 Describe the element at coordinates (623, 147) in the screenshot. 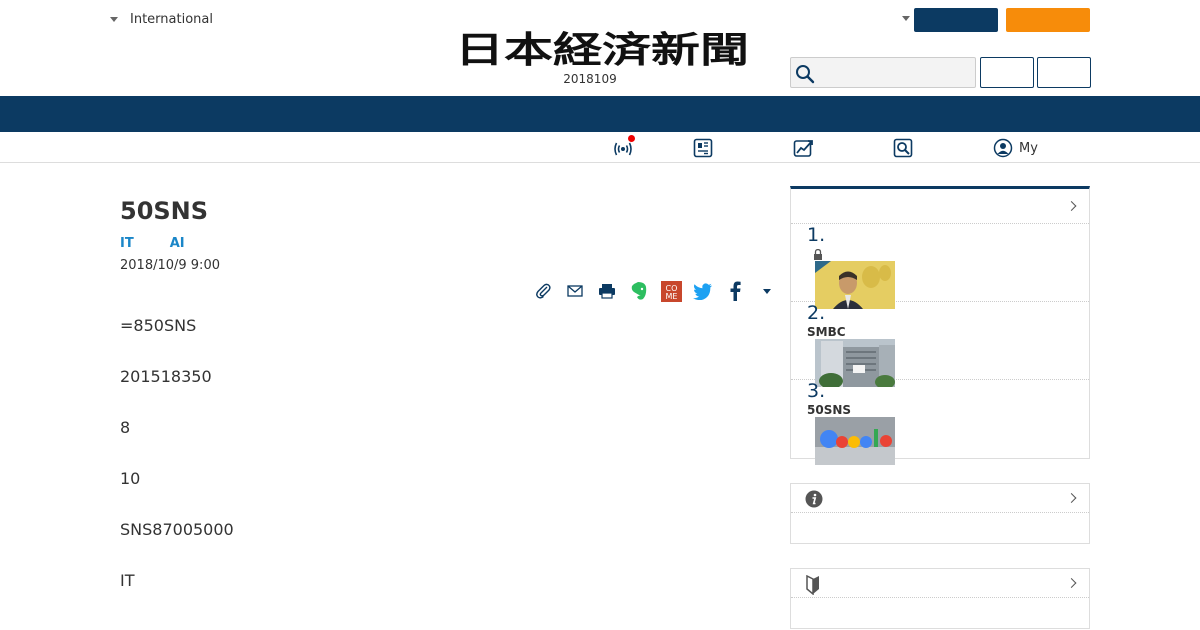

I see `sub-nav-live` at that location.